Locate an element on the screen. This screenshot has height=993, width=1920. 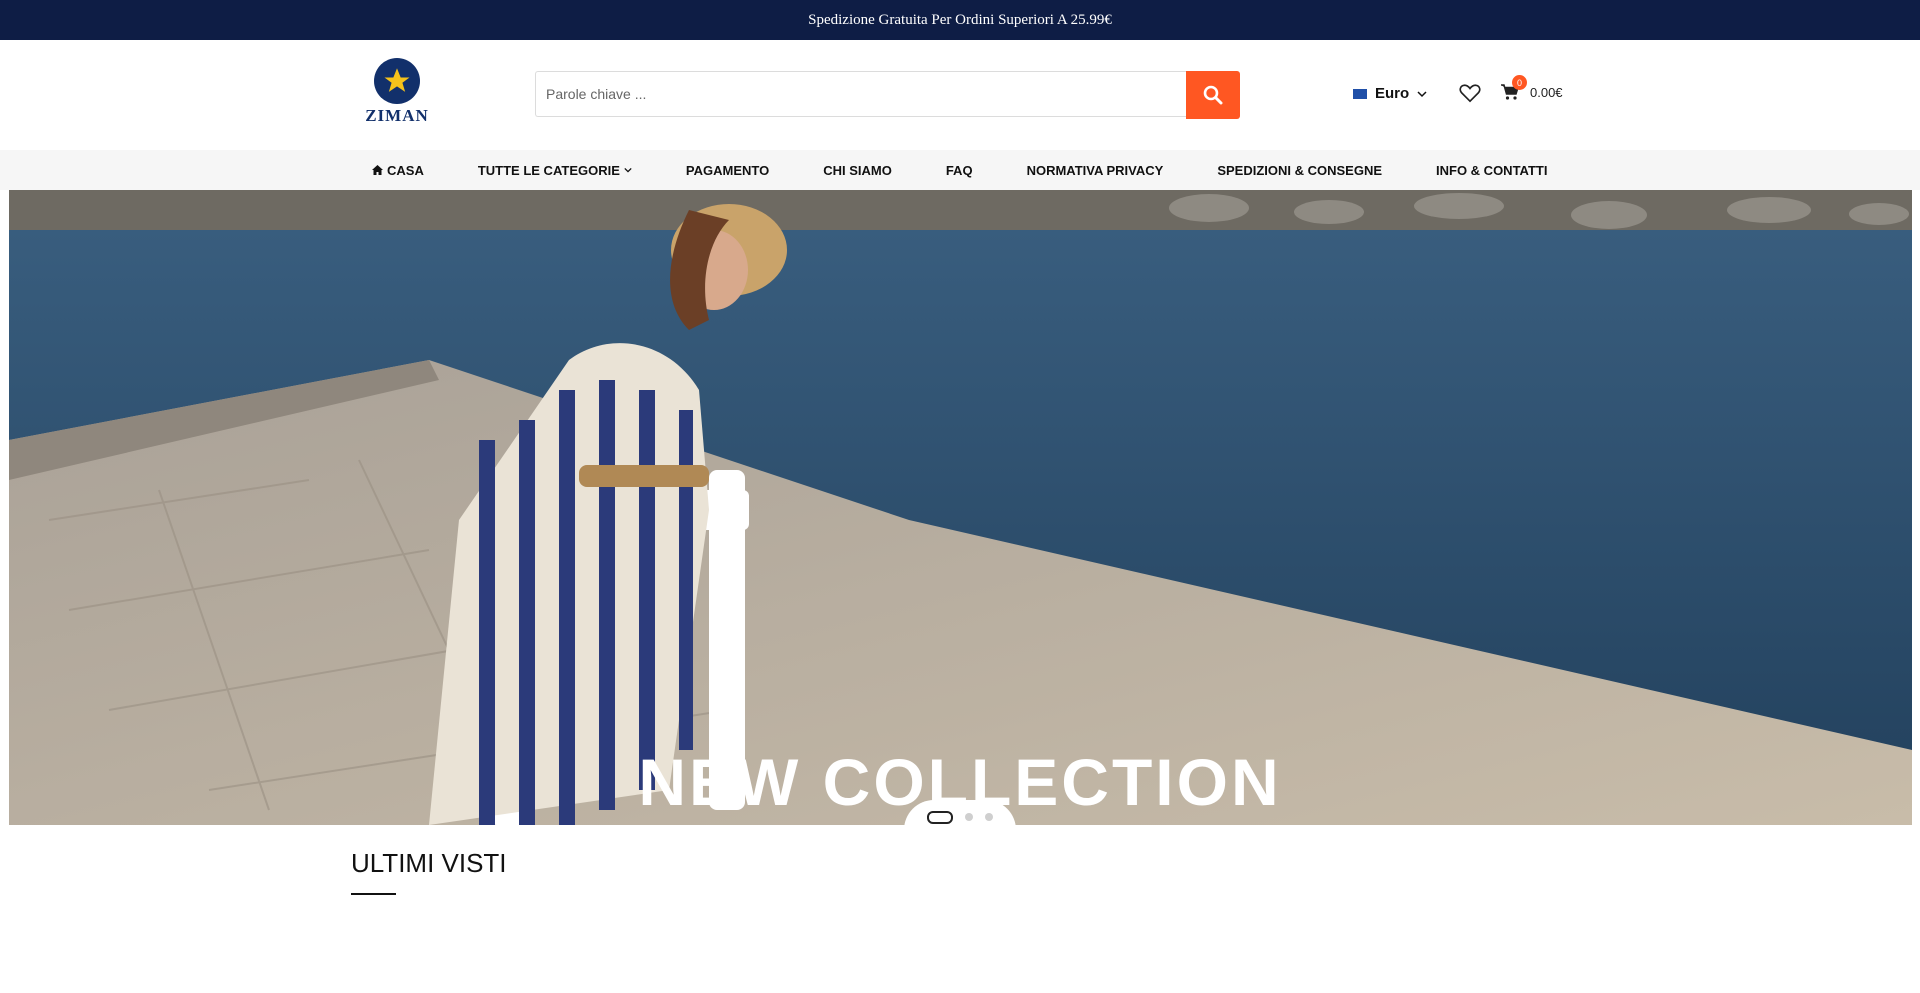
nav-item-label: INFO & CONTATTI is located at coordinates (1492, 170).